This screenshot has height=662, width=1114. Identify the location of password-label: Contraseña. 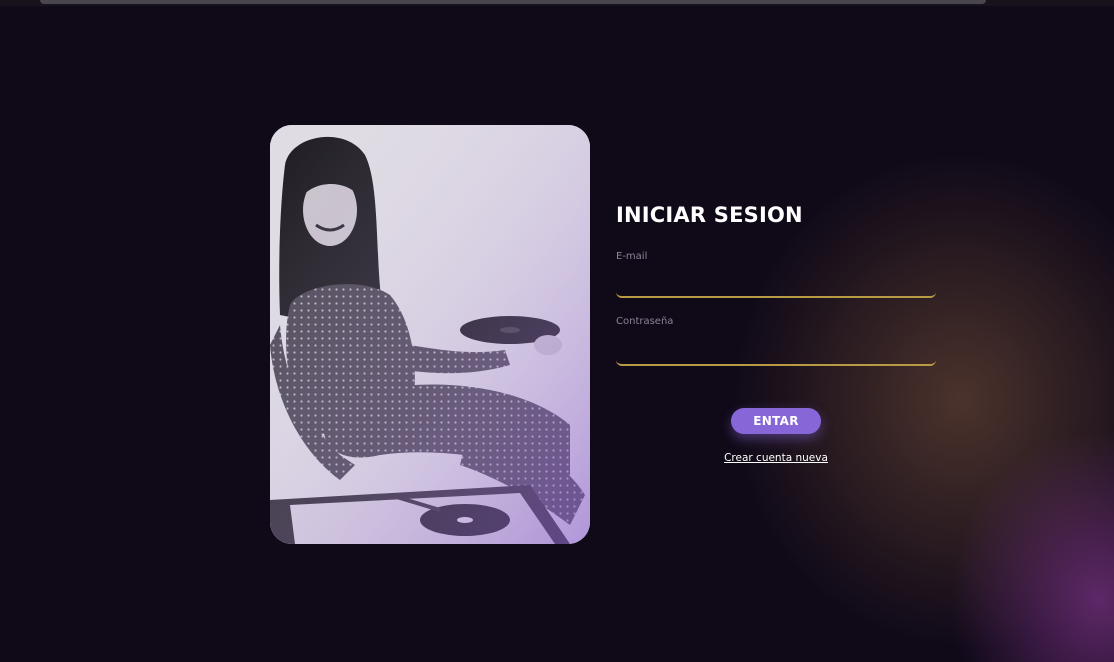
(645, 321).